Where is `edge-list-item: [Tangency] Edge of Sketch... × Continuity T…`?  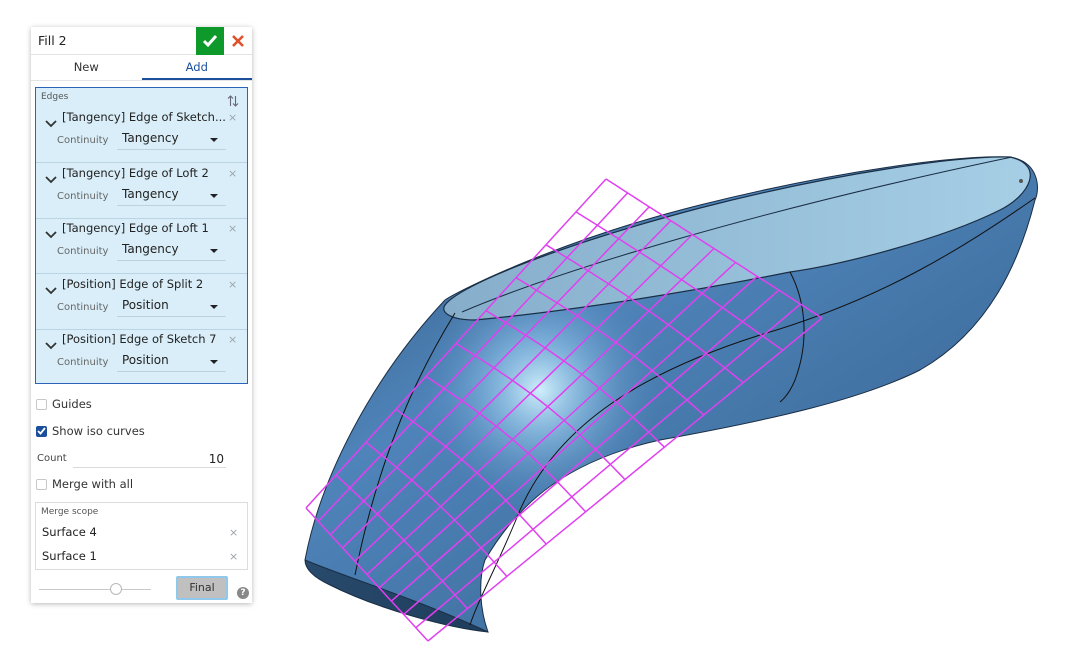
edge-list-item: [Tangency] Edge of Sketch... × Continuity T… is located at coordinates (141, 135).